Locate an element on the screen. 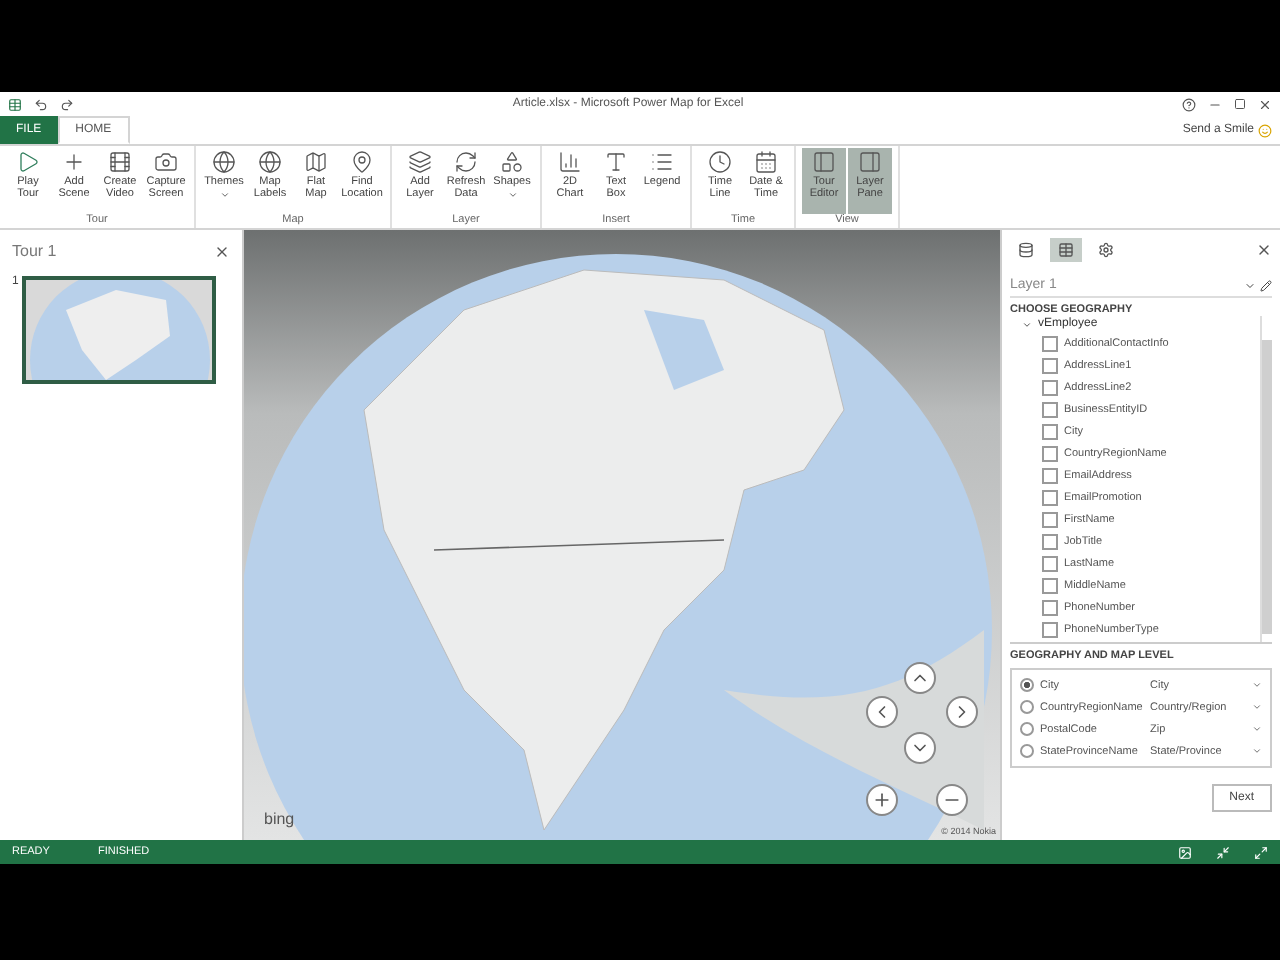 Image resolution: width=1280 pixels, height=960 pixels. fields-icon is located at coordinates (1066, 250).